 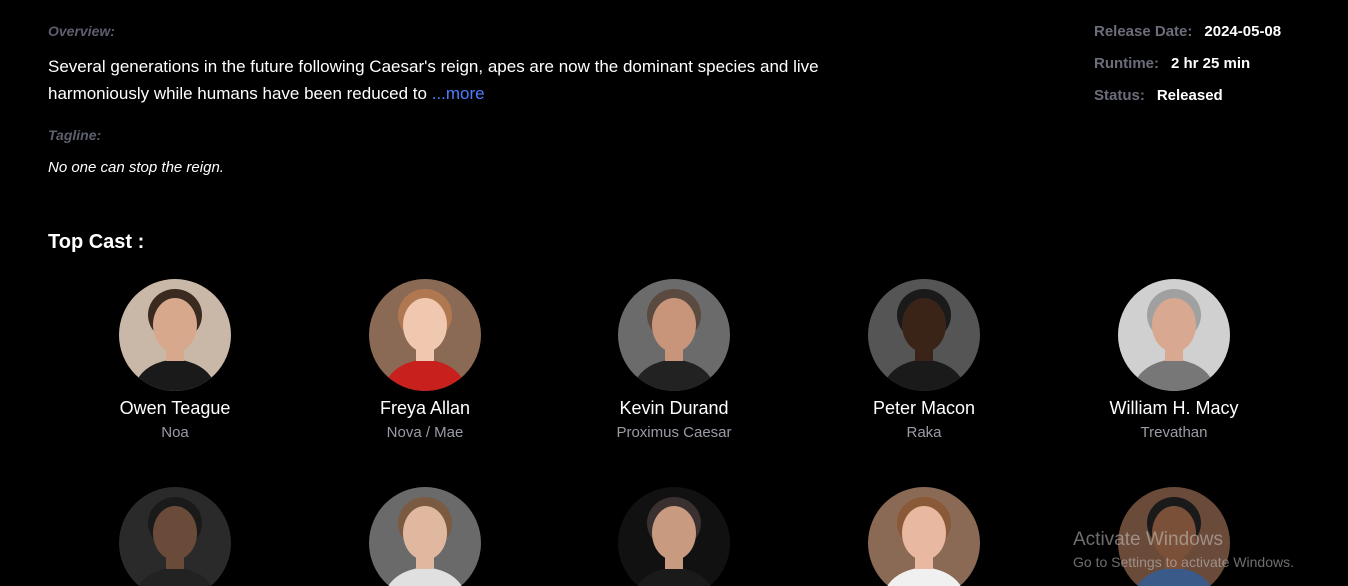 What do you see at coordinates (1126, 63) in the screenshot?
I see `runtime-label: Runtime:` at bounding box center [1126, 63].